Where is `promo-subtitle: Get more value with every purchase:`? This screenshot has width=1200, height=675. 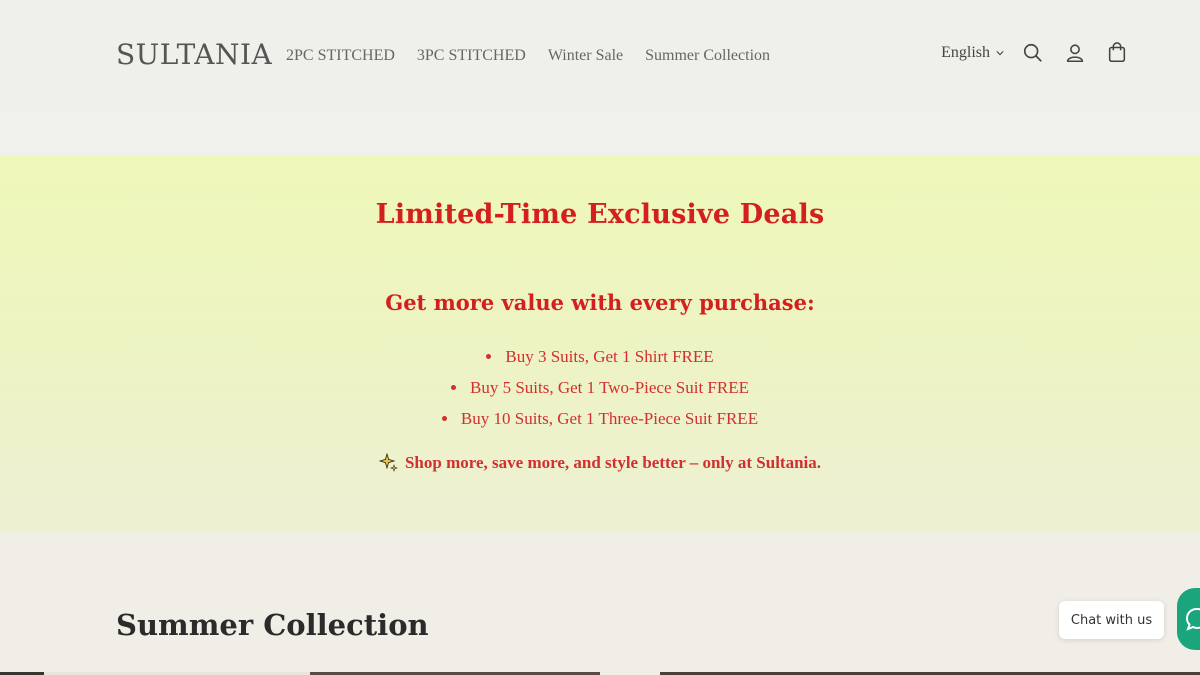 promo-subtitle: Get more value with every purchase: is located at coordinates (600, 302).